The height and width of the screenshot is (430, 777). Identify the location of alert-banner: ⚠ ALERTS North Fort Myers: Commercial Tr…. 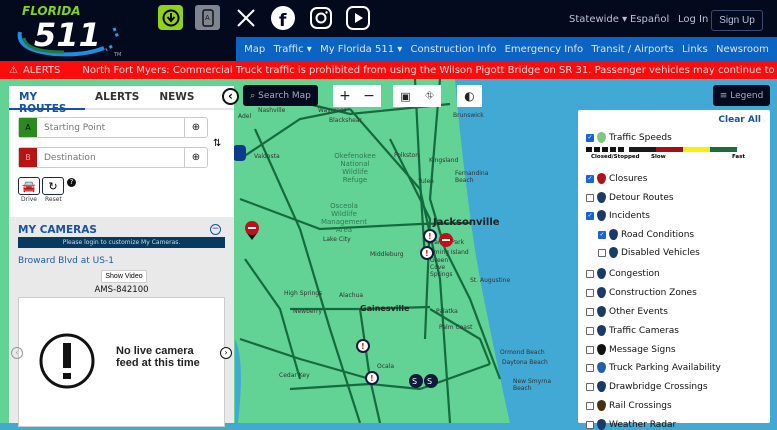
(388, 70).